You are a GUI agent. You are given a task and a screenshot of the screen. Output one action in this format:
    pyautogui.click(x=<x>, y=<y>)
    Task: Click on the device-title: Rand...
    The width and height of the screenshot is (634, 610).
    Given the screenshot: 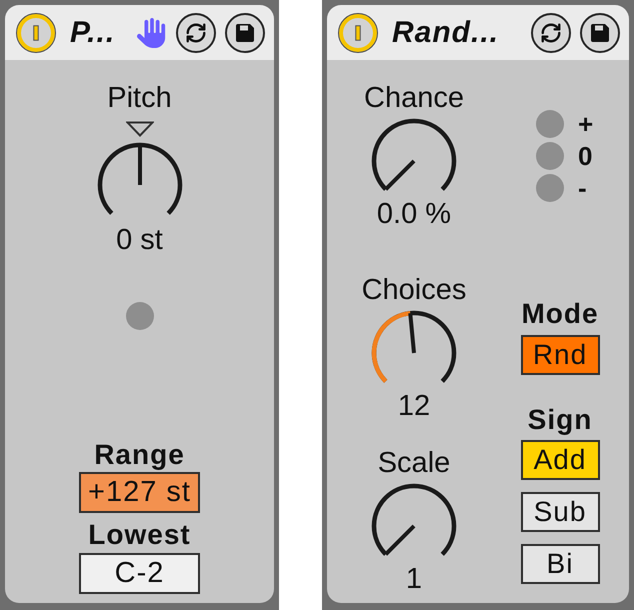 What is the action you would take?
    pyautogui.click(x=446, y=33)
    